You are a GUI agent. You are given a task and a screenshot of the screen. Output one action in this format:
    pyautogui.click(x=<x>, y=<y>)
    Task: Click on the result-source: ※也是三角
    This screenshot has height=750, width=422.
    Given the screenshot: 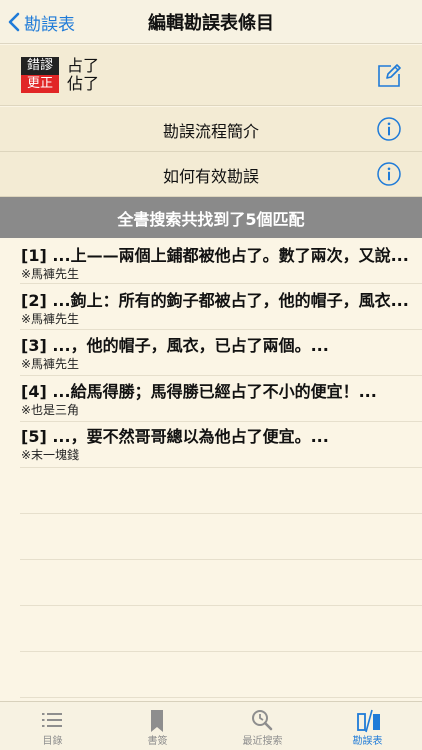 What is the action you would take?
    pyautogui.click(x=50, y=410)
    